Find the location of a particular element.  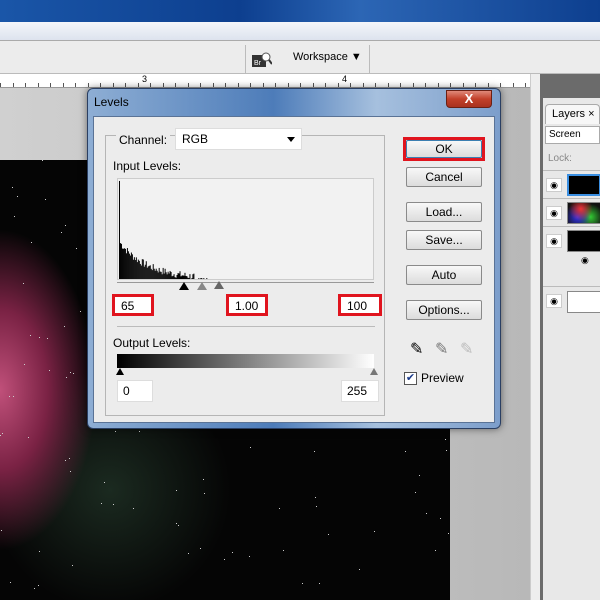

workspace-menu: Workspace ▼ is located at coordinates (327, 57).